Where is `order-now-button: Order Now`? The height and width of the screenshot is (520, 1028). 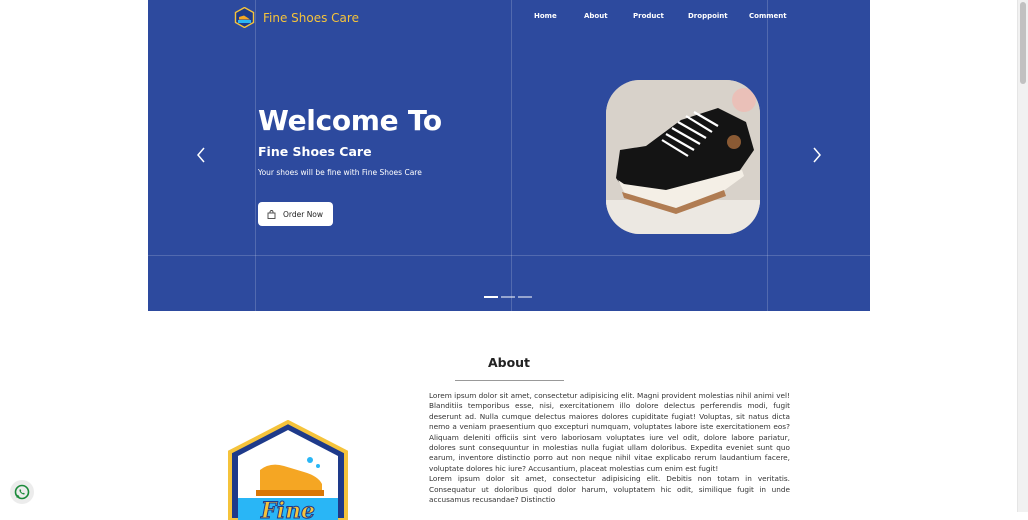 order-now-button: Order Now is located at coordinates (295, 214).